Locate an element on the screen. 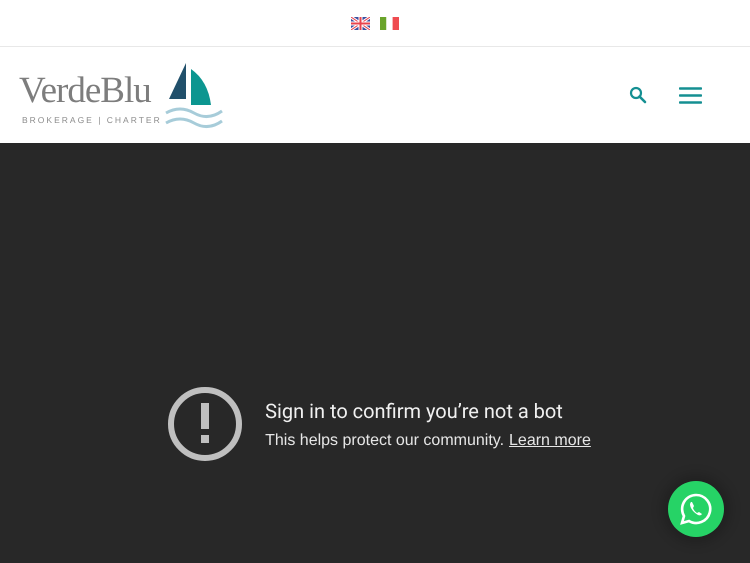 The width and height of the screenshot is (750, 563). logo-tagline: BROKERAGE | CHARTER is located at coordinates (92, 120).